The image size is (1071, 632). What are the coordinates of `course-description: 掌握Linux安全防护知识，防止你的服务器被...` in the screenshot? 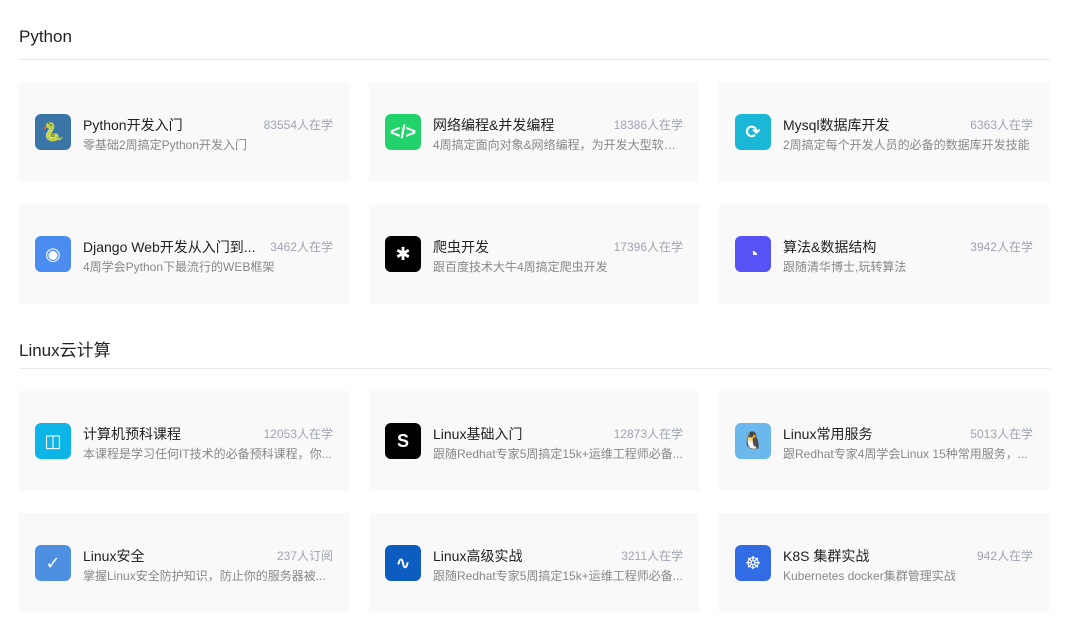 It's located at (204, 576).